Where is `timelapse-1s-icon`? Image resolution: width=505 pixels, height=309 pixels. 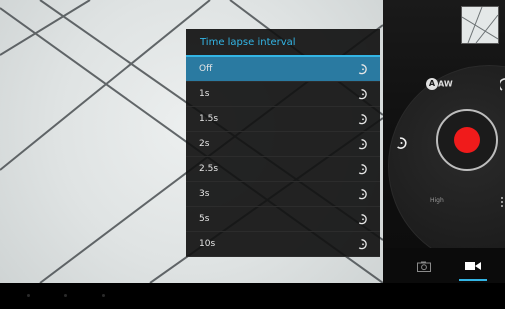 timelapse-1s-icon is located at coordinates (362, 94).